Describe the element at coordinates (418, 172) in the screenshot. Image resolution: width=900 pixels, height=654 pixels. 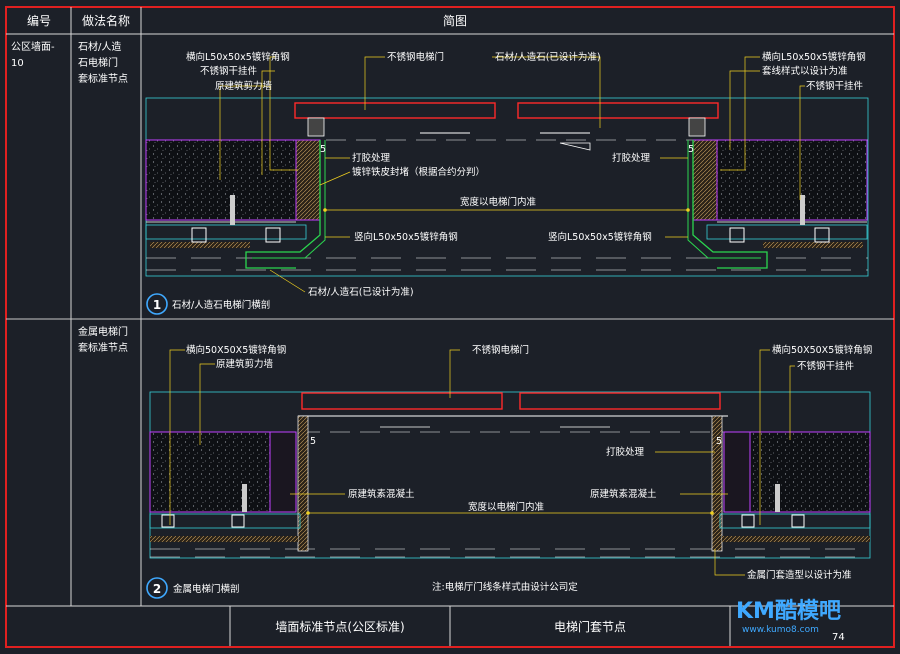
I see `d1-label-sheet: 镀锌铁皮封堵（根据合约分判）` at that location.